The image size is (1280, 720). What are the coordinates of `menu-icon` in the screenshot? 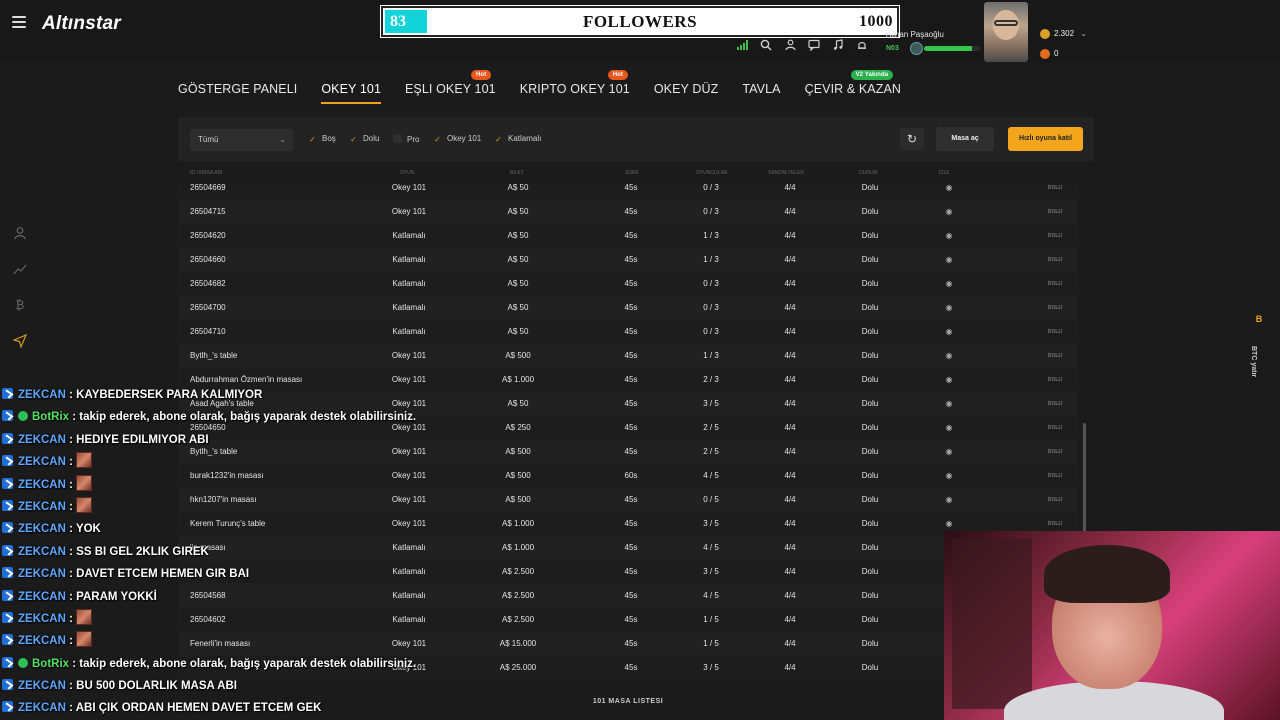 It's located at (19, 22).